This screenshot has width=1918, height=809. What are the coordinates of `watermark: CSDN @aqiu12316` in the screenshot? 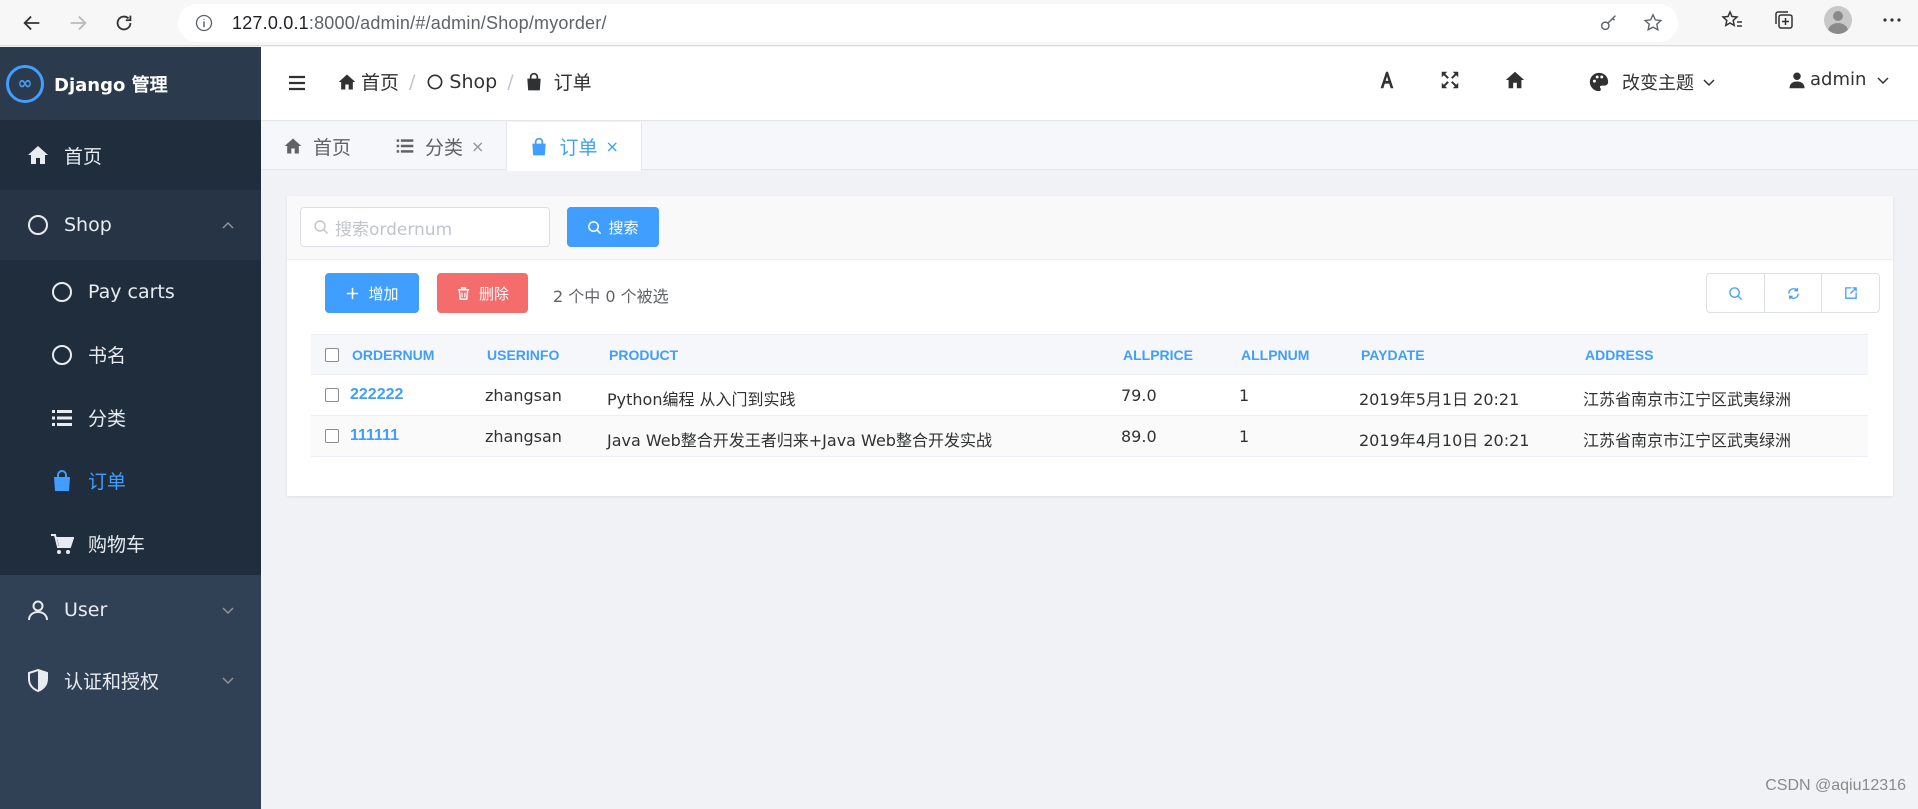 It's located at (1835, 785).